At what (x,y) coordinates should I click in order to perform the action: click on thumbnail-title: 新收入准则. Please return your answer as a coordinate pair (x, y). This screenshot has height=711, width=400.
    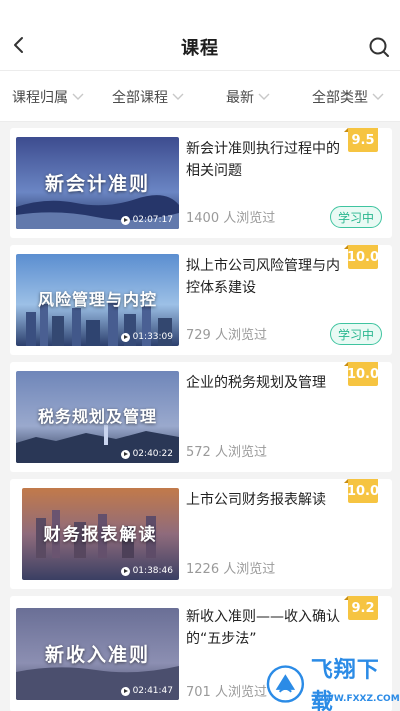
    Looking at the image, I should click on (97, 655).